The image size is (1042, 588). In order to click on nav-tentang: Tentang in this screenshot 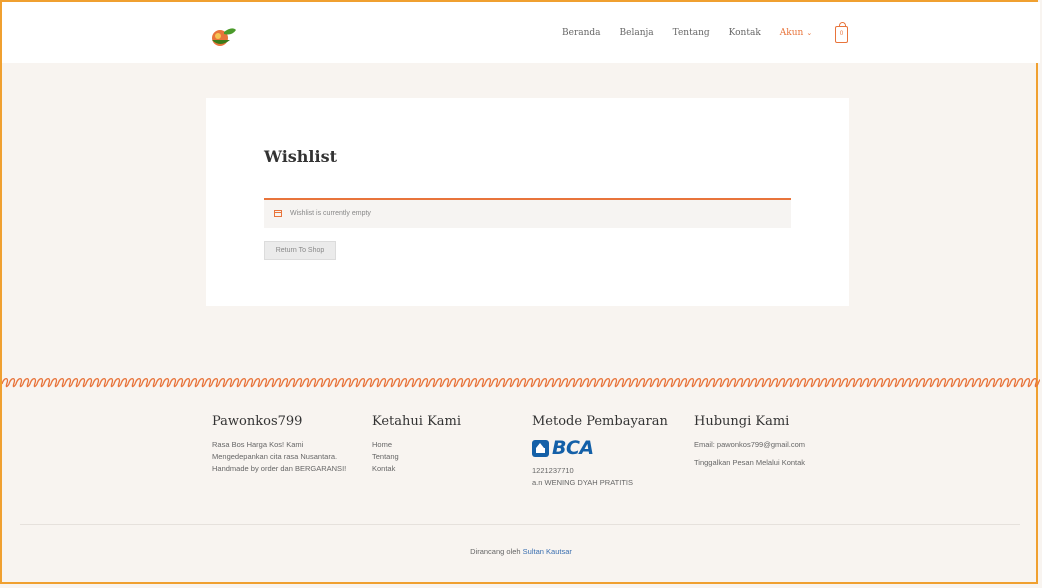, I will do `click(691, 33)`.